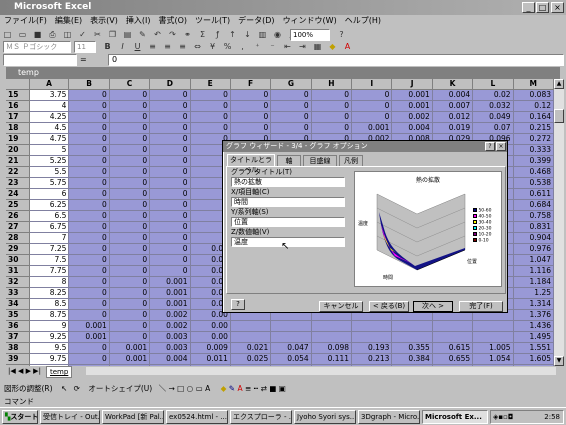 The height and width of the screenshot is (425, 566). I want to click on row-header: 18, so click(18, 128).